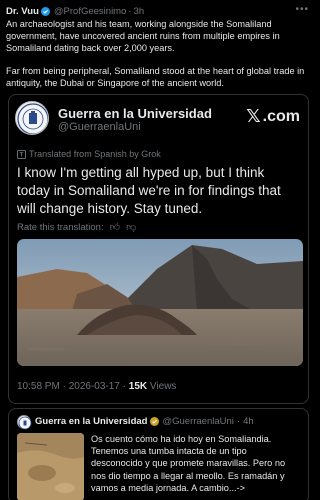  What do you see at coordinates (138, 386) in the screenshot?
I see `views-count: 15K` at bounding box center [138, 386].